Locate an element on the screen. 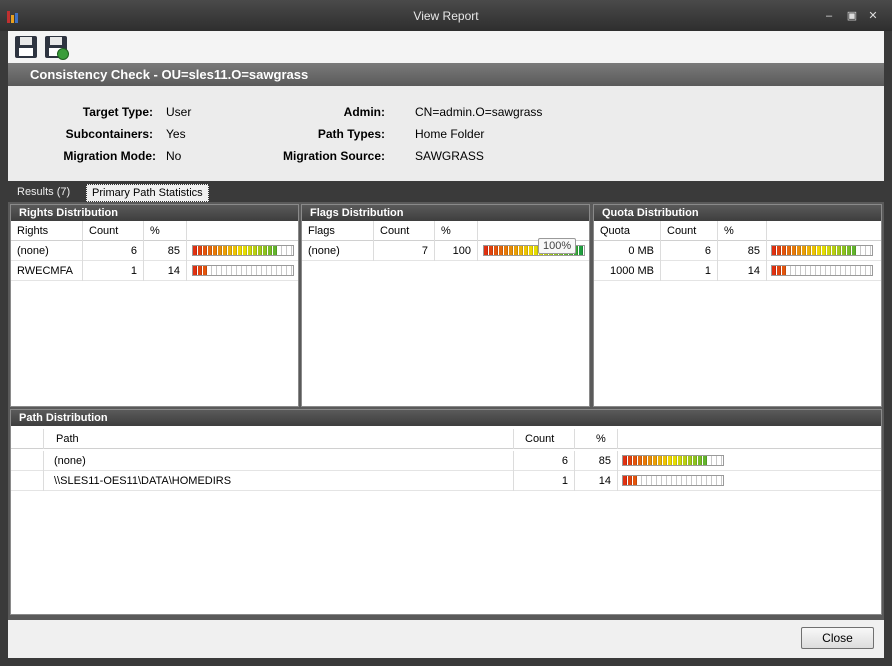  row-indicator is located at coordinates (27, 461).